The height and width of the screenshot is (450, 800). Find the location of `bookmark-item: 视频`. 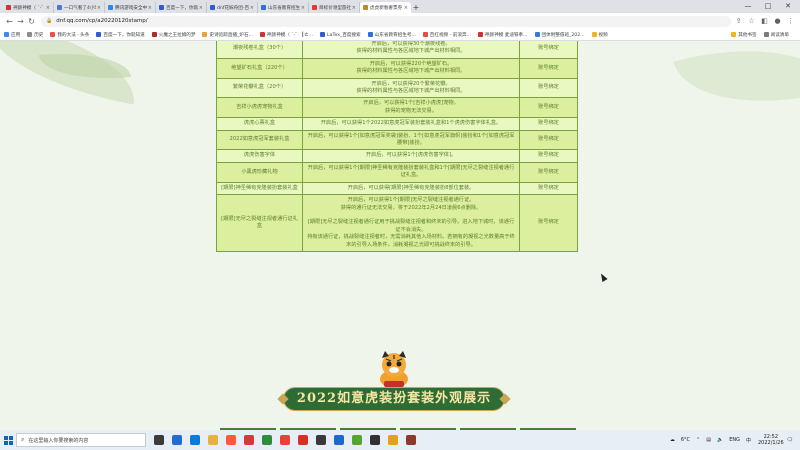

bookmark-item: 视频 is located at coordinates (599, 35).